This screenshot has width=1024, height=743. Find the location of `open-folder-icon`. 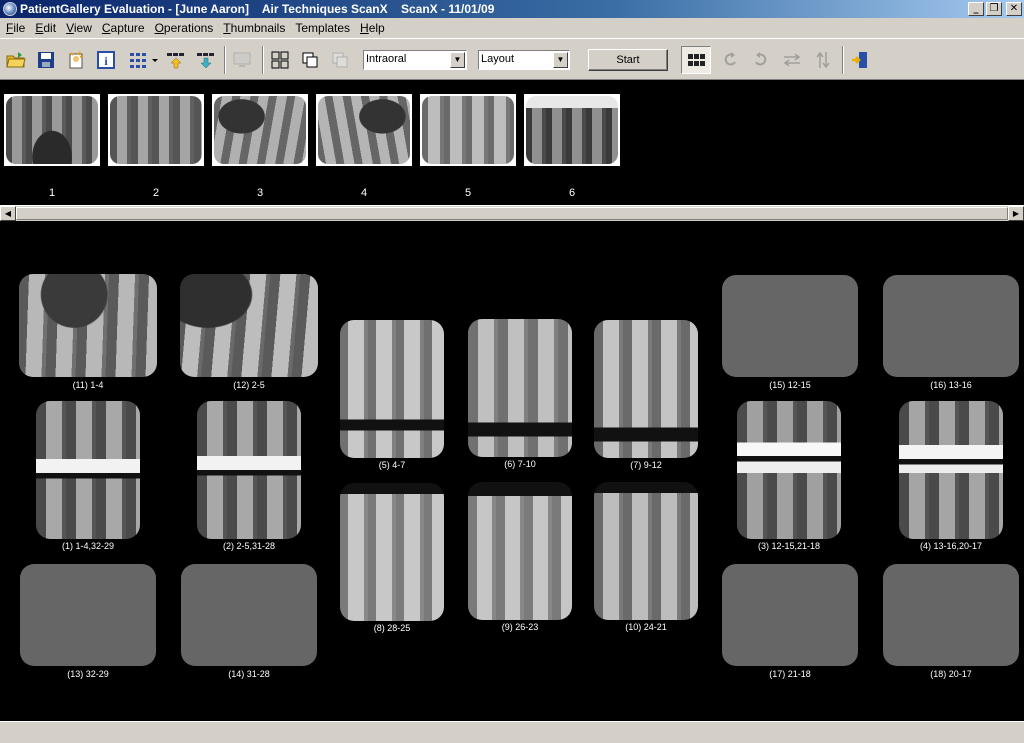

open-folder-icon is located at coordinates (16, 60).